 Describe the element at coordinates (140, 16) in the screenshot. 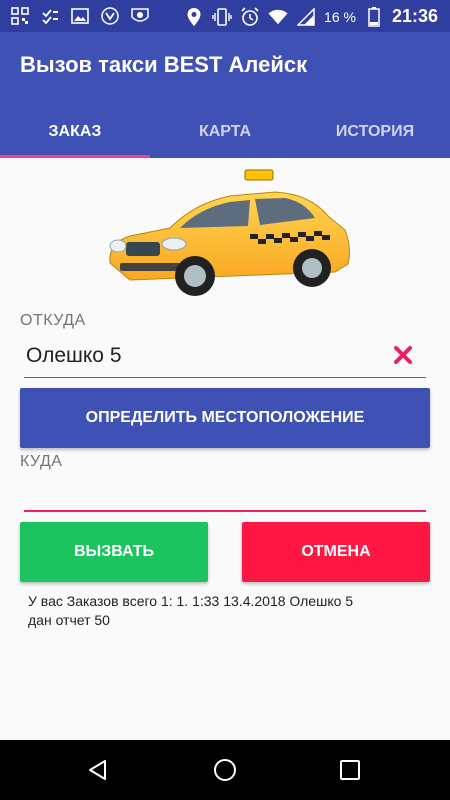

I see `lion-badge-icon` at that location.